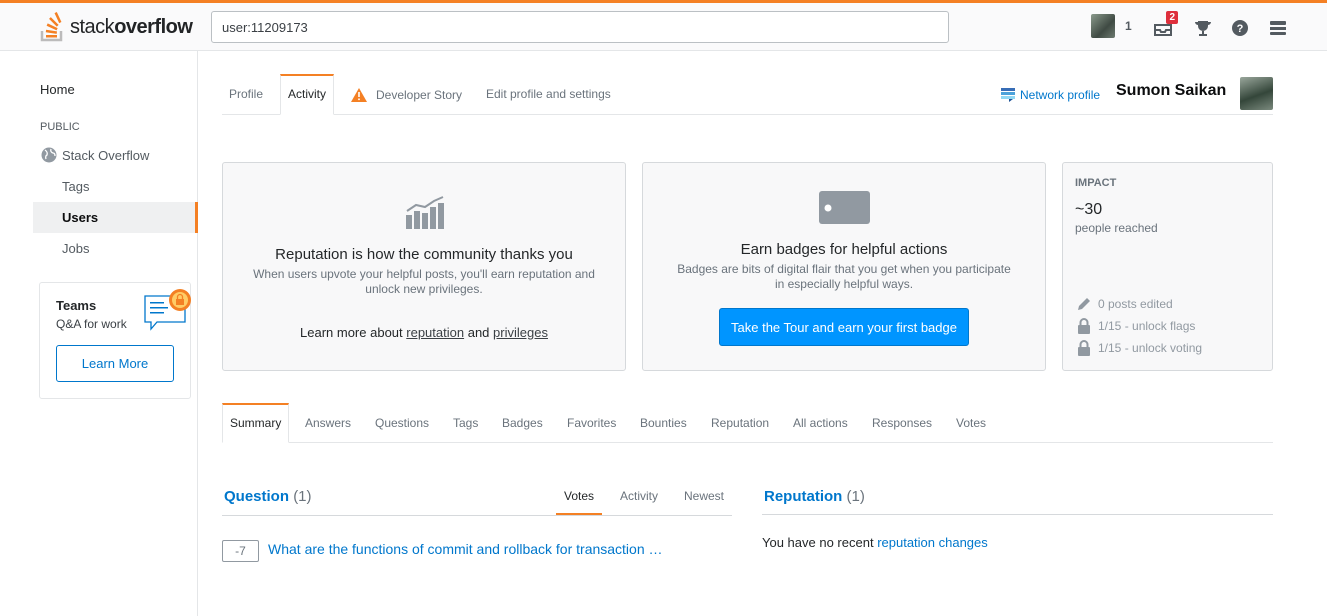 This screenshot has height=616, width=1327. Describe the element at coordinates (402, 423) in the screenshot. I see `subtab-questions: Questions` at that location.